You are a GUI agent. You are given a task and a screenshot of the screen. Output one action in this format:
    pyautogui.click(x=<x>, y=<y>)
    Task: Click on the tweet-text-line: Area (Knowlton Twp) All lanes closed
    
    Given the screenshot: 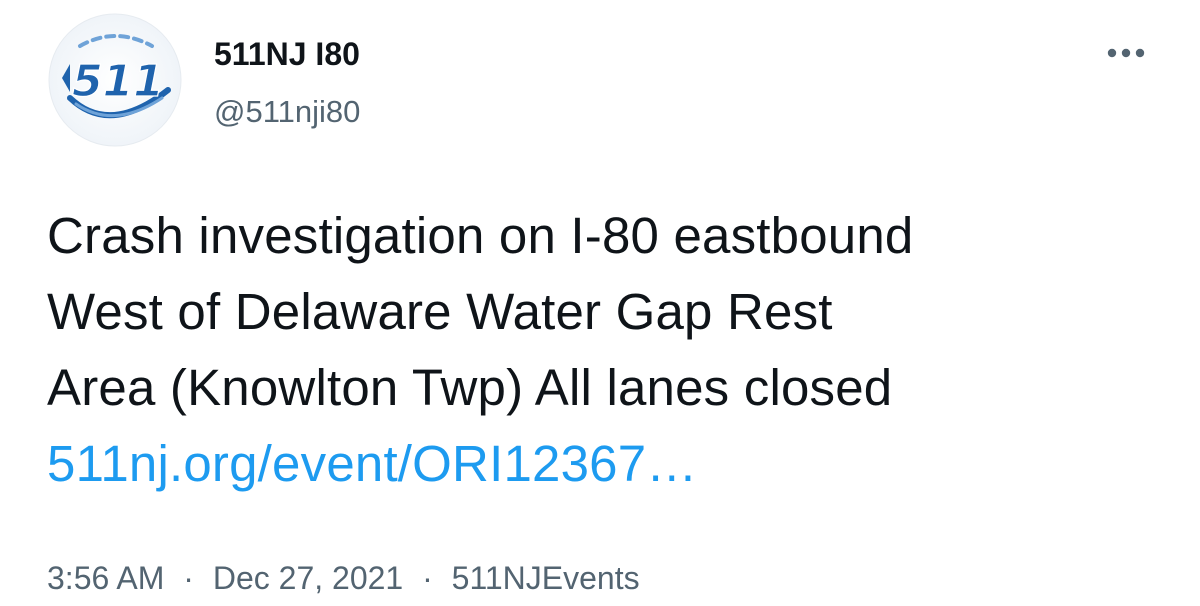 What is the action you would take?
    pyautogui.click(x=470, y=387)
    